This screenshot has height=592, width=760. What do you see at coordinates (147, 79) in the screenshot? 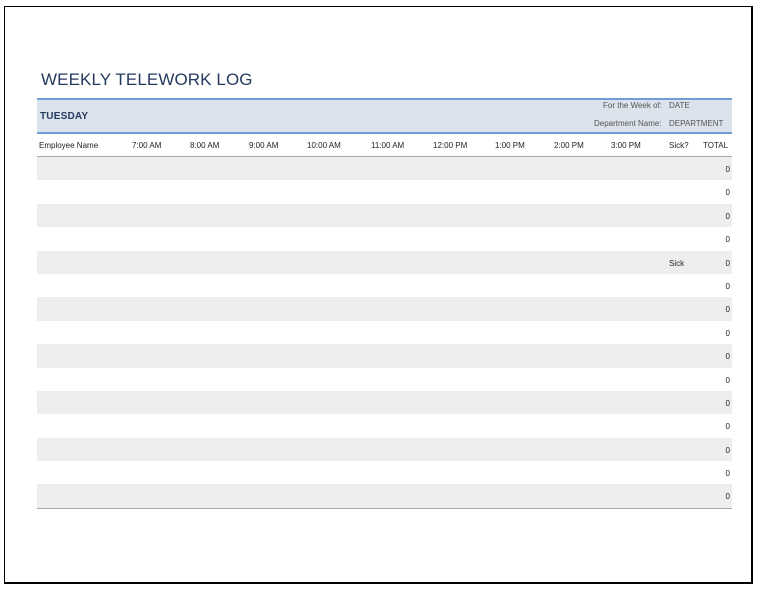
I see `page-title: WEEKLY TELEWORK LOG` at bounding box center [147, 79].